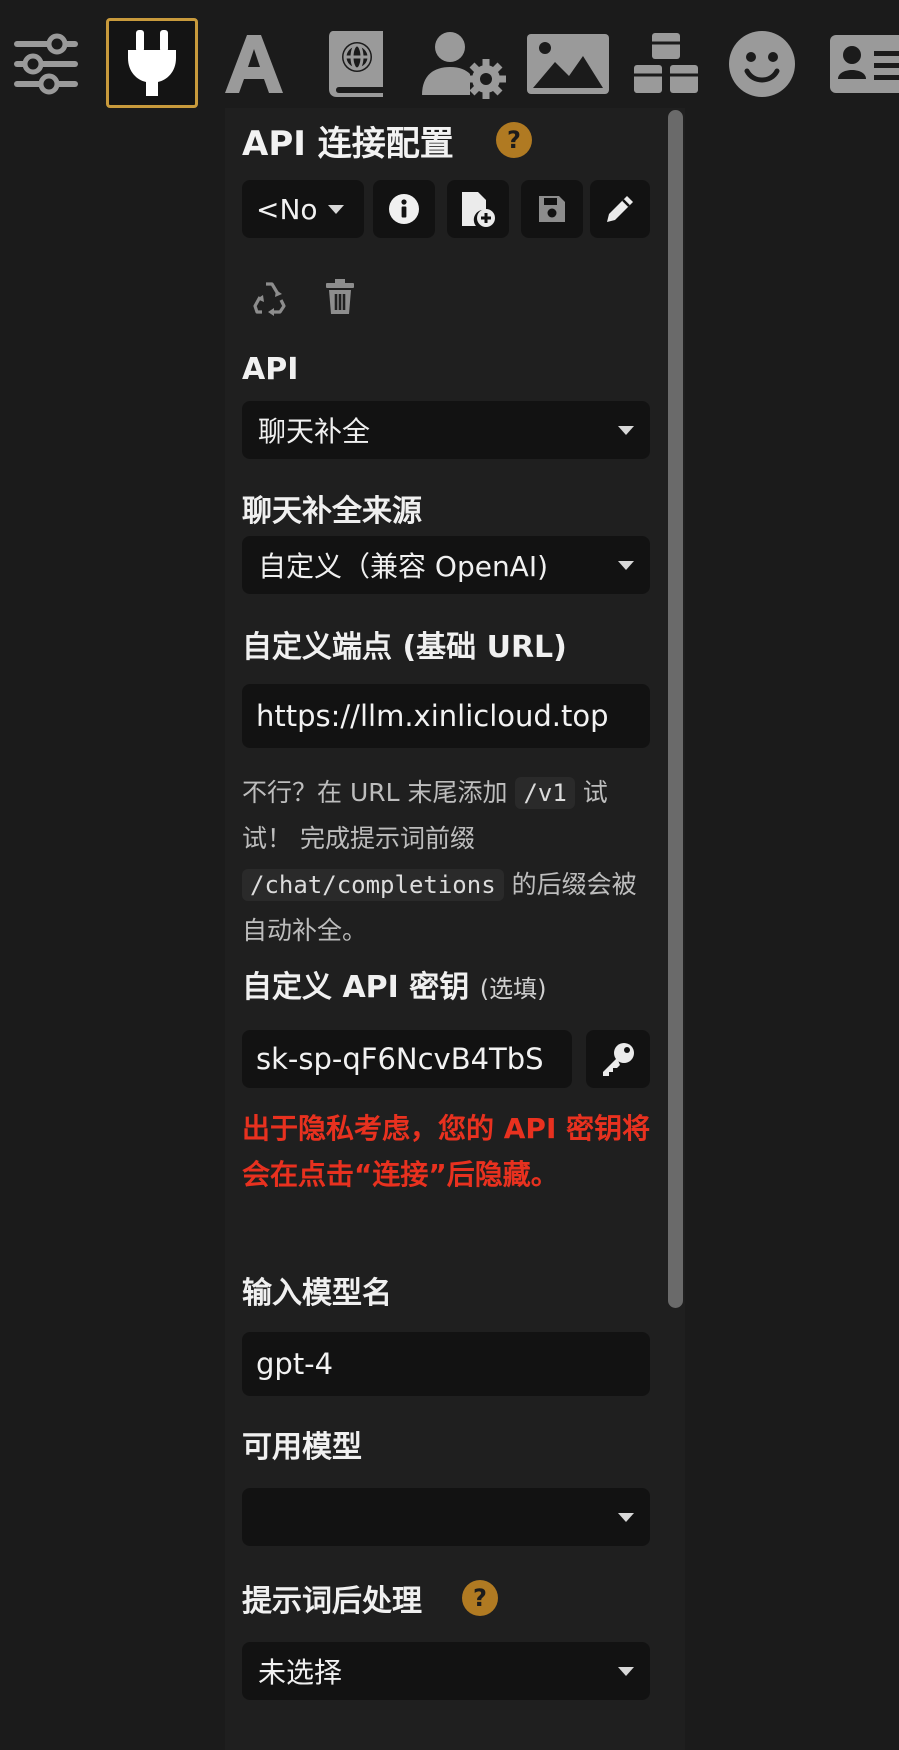 This screenshot has width=899, height=1750. I want to click on endpoint-label: 自定义端点 (基础 URL), so click(404, 647).